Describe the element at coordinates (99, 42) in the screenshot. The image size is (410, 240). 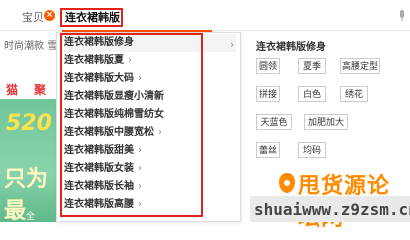
I see `suggestion-label: 连衣裙韩版修身` at that location.